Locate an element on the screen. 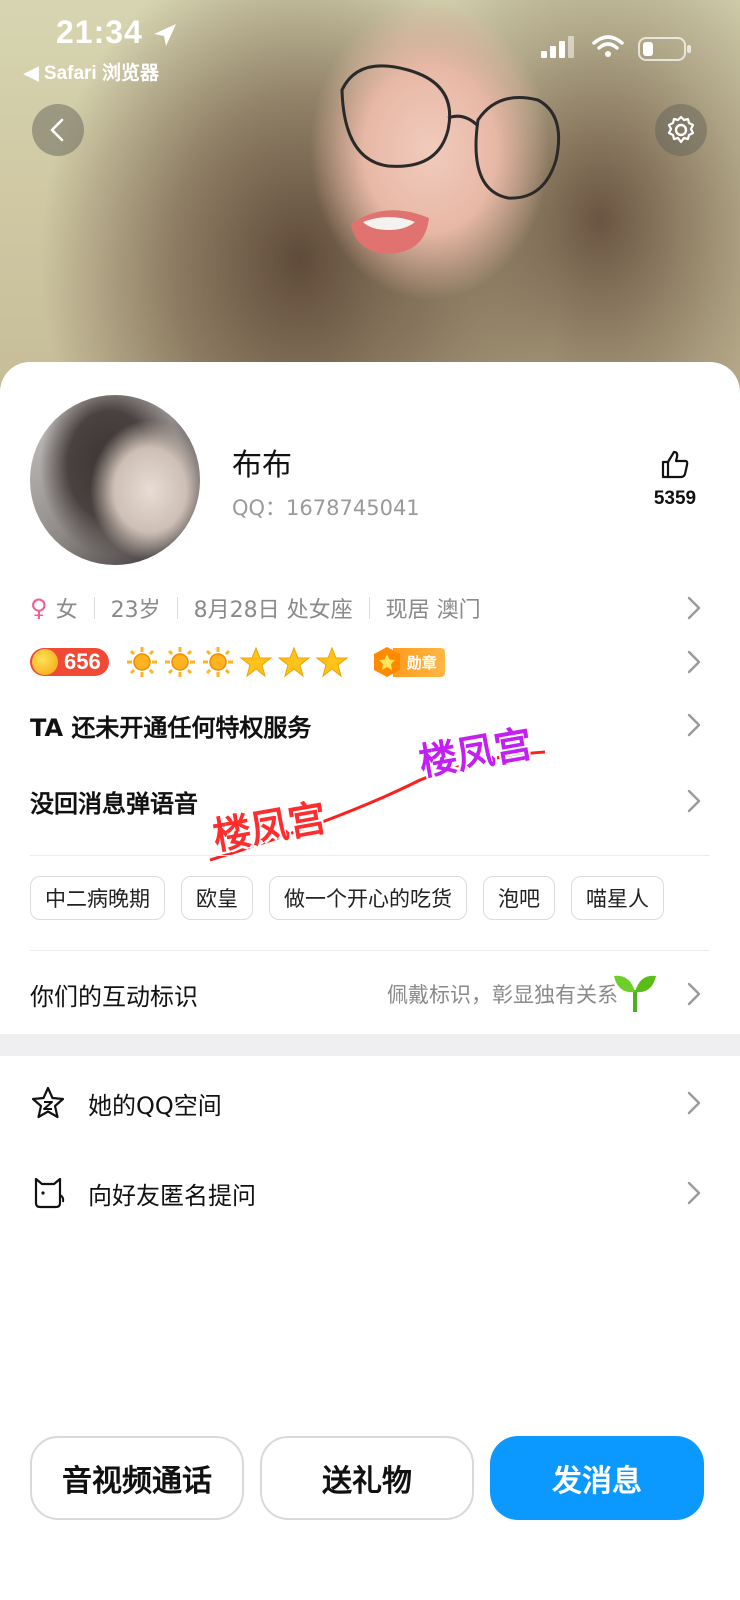 Image resolution: width=740 pixels, height=1600 pixels. location-arrow-icon is located at coordinates (165, 35).